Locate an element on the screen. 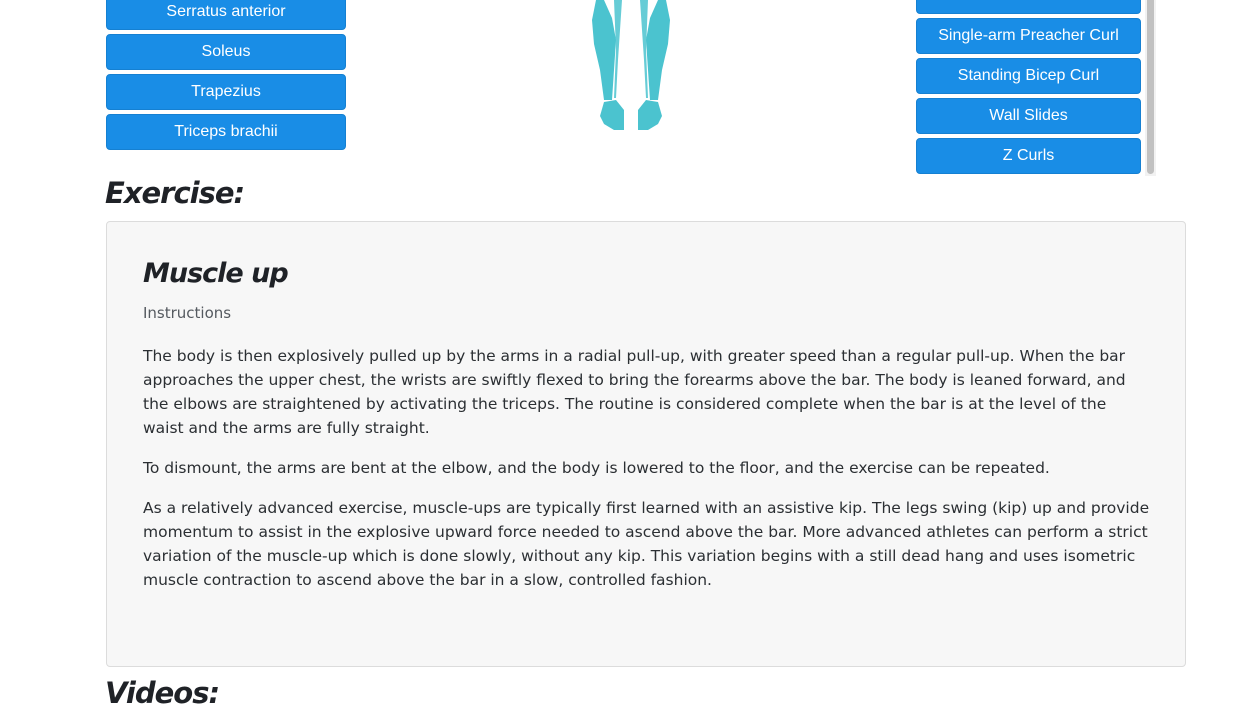 This screenshot has height=710, width=1239. left-foot is located at coordinates (612, 115).